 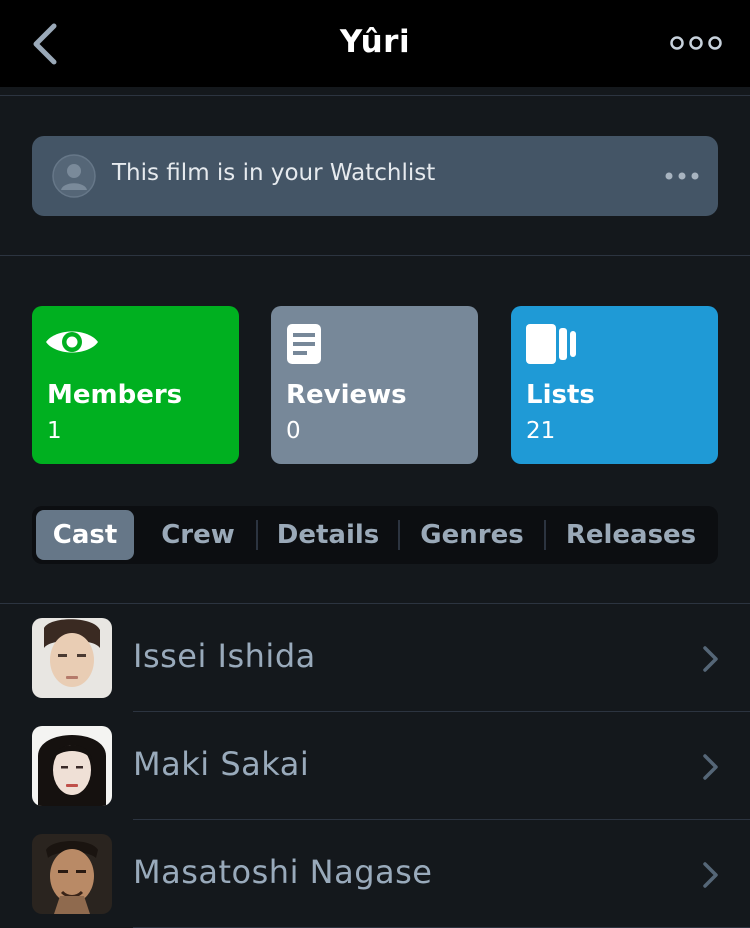 What do you see at coordinates (560, 395) in the screenshot?
I see `lists-label: Lists` at bounding box center [560, 395].